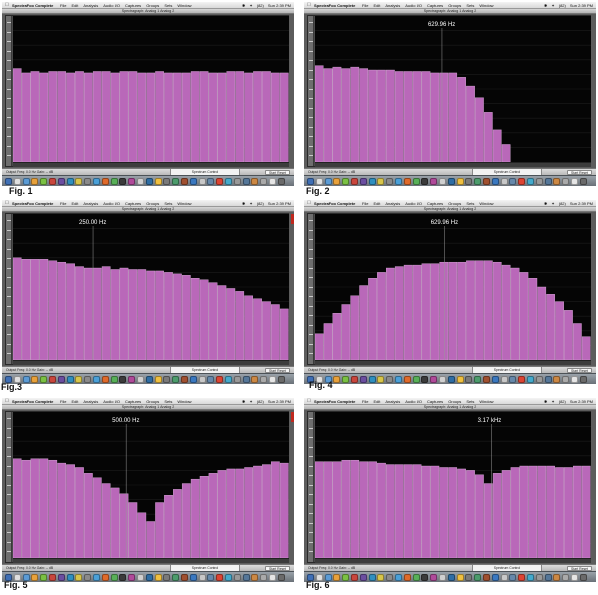 This screenshot has height=595, width=598. Describe the element at coordinates (250, 5) in the screenshot. I see `status-item: ✦` at that location.